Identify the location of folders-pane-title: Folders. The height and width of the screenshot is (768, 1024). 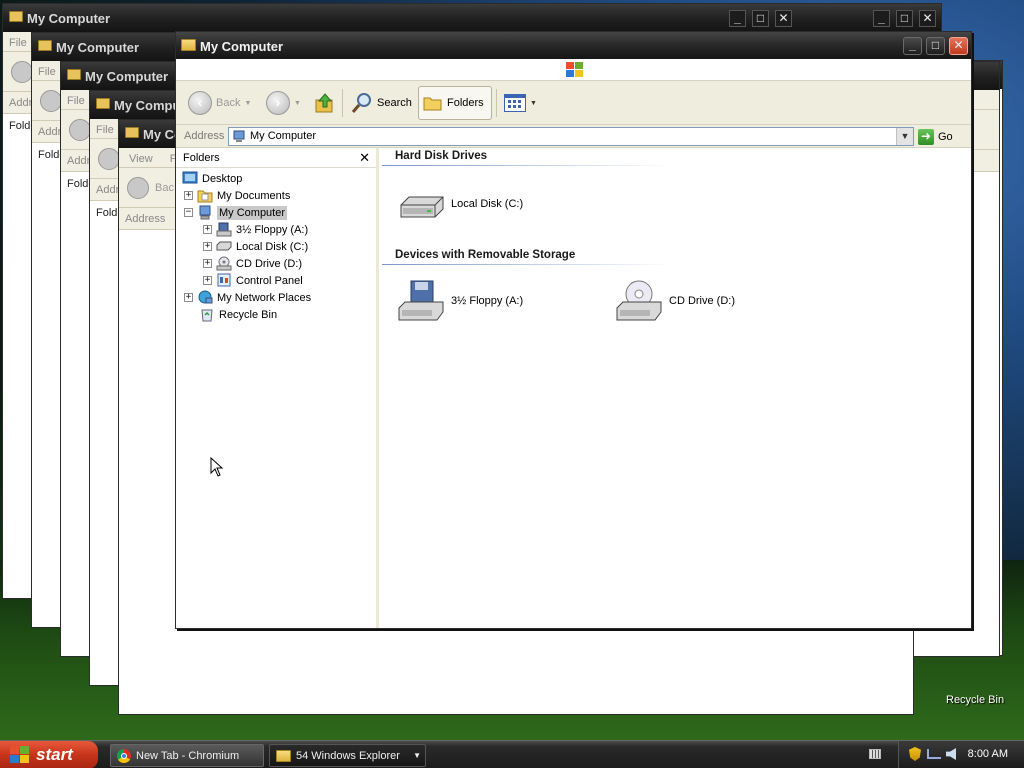
(201, 158).